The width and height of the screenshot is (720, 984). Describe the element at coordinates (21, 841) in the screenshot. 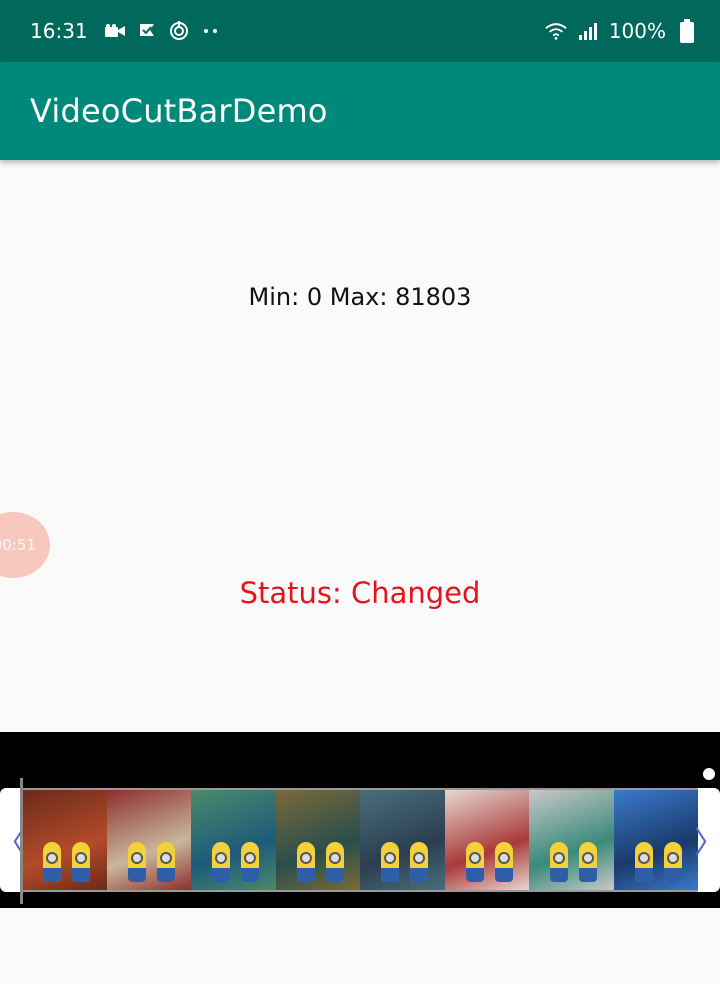

I see `playhead-line` at that location.